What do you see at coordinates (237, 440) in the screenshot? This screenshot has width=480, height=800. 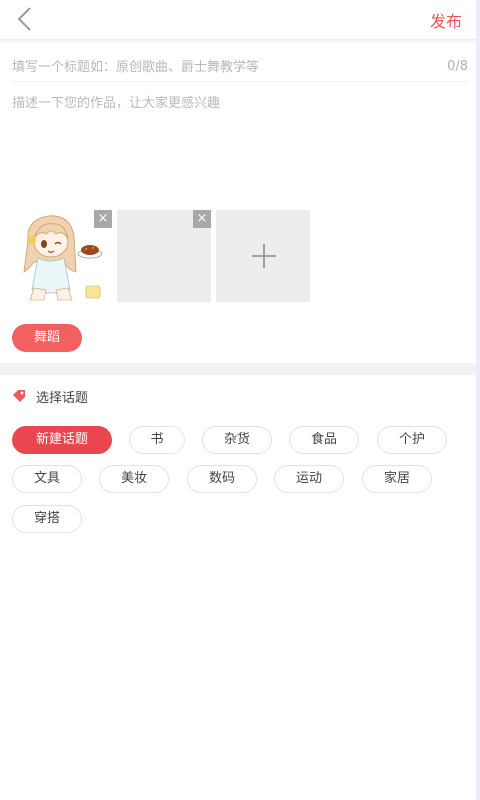 I see `topic-chip: 杂货` at bounding box center [237, 440].